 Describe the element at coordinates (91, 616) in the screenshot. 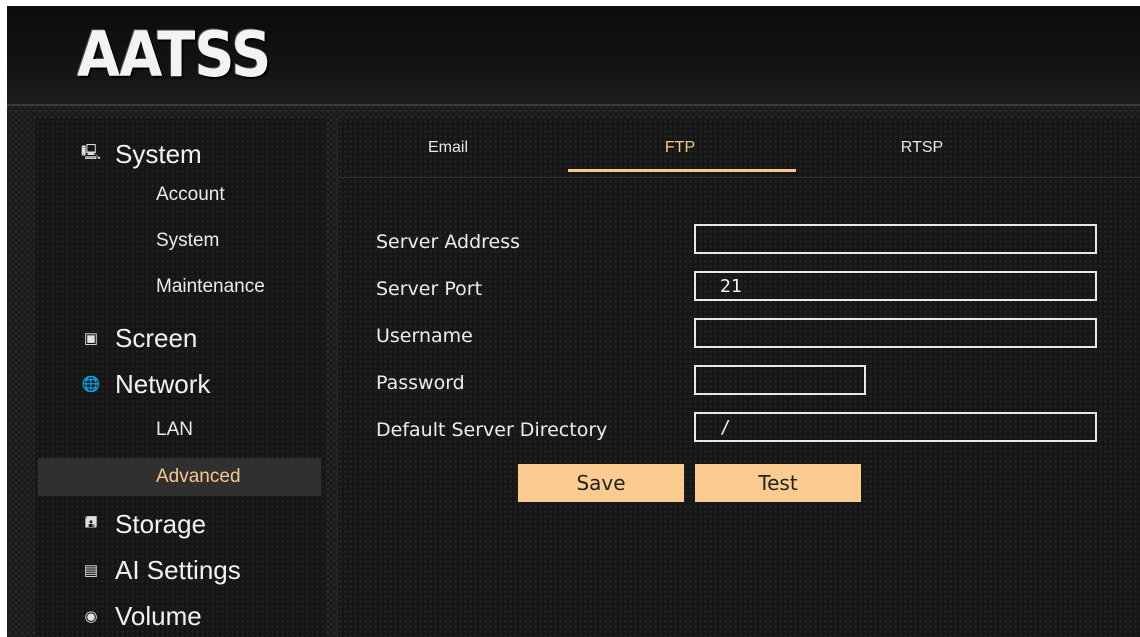

I see `speaker-icon: ◉` at that location.